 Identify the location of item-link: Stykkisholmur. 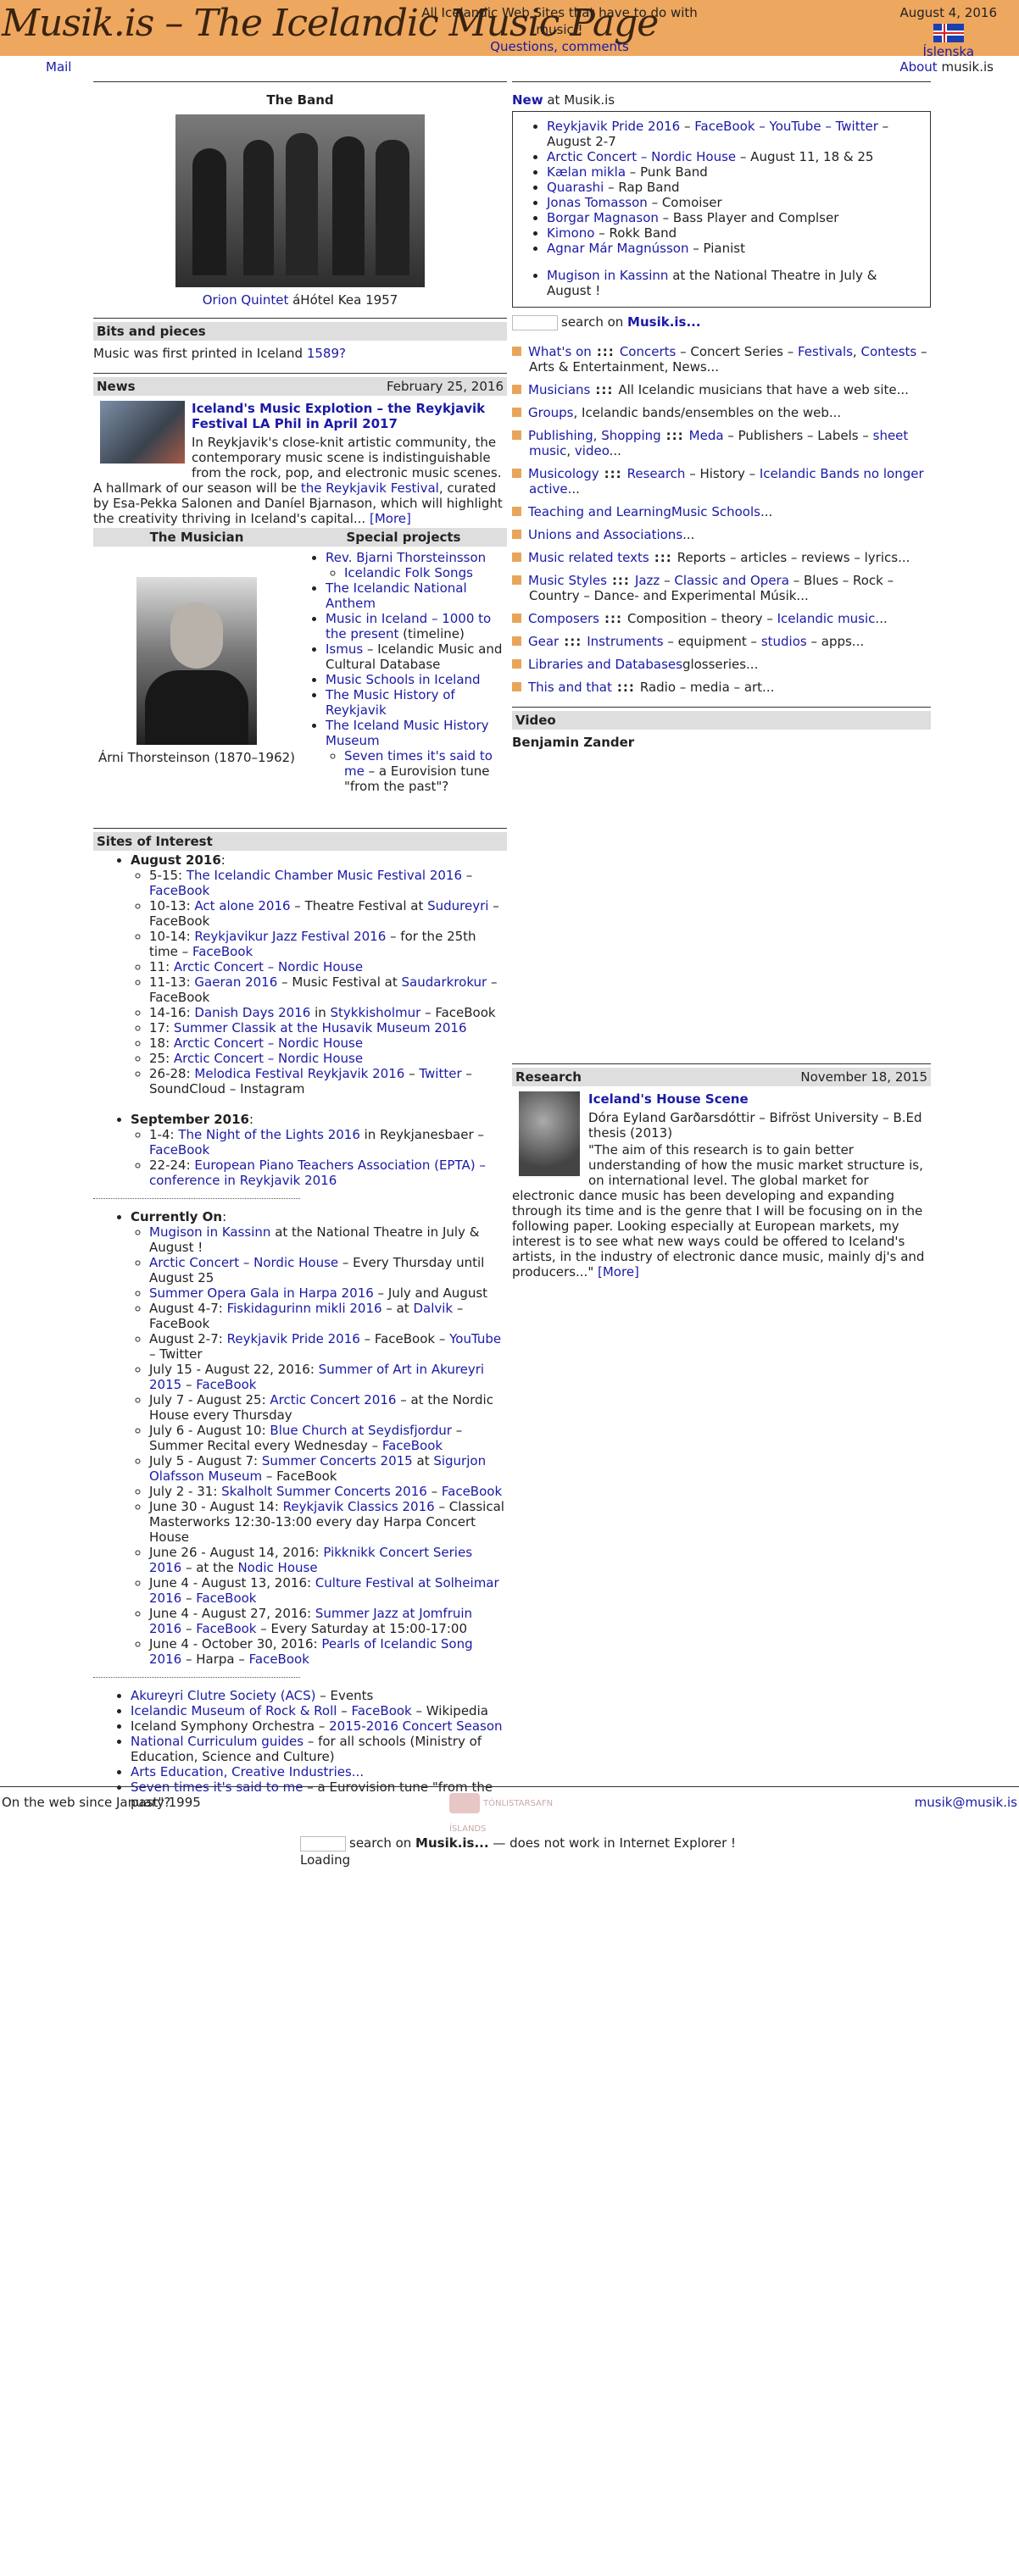
(376, 1012).